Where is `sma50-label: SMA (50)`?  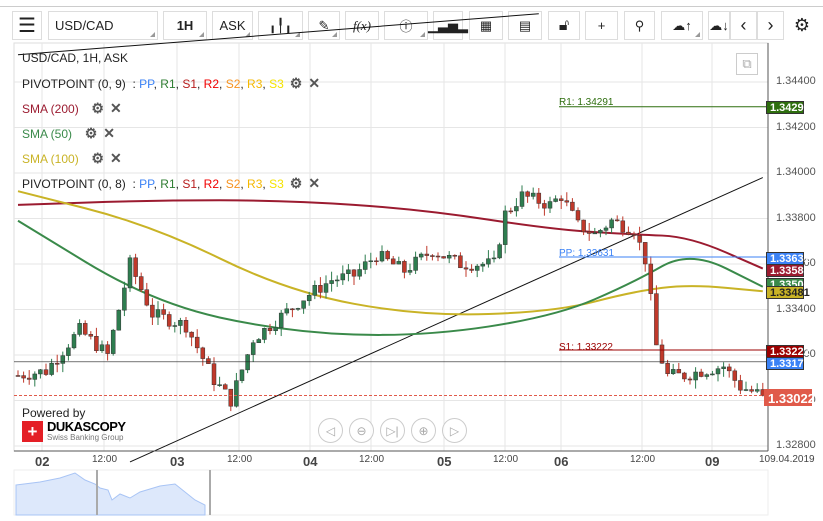 sma50-label: SMA (50) is located at coordinates (47, 133).